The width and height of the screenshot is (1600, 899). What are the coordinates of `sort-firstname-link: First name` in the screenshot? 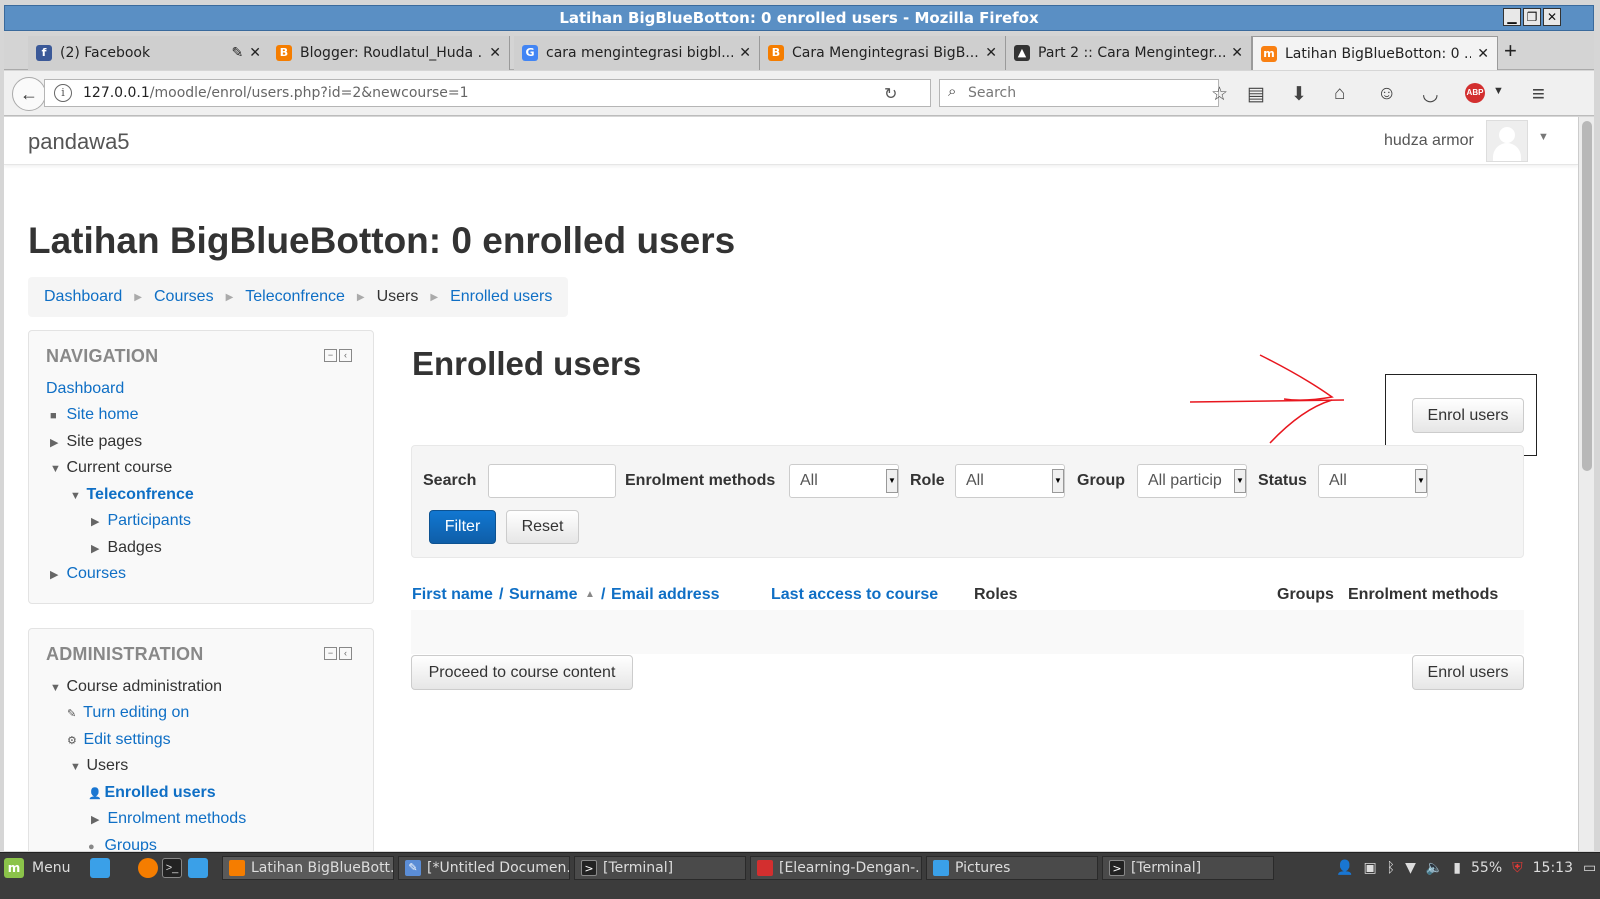 It's located at (452, 595).